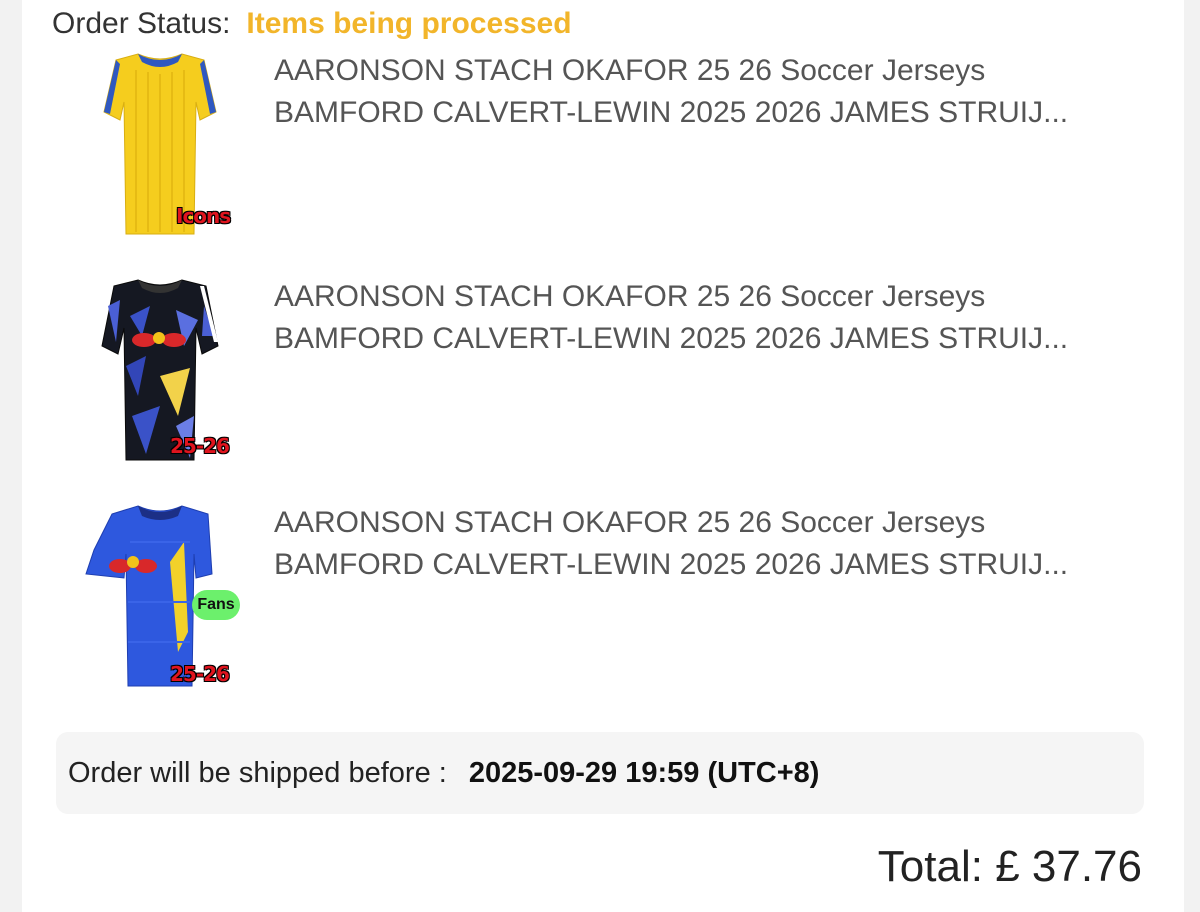 This screenshot has width=1200, height=912. Describe the element at coordinates (1009, 866) in the screenshot. I see `order-total: Total: £ 37.76` at that location.